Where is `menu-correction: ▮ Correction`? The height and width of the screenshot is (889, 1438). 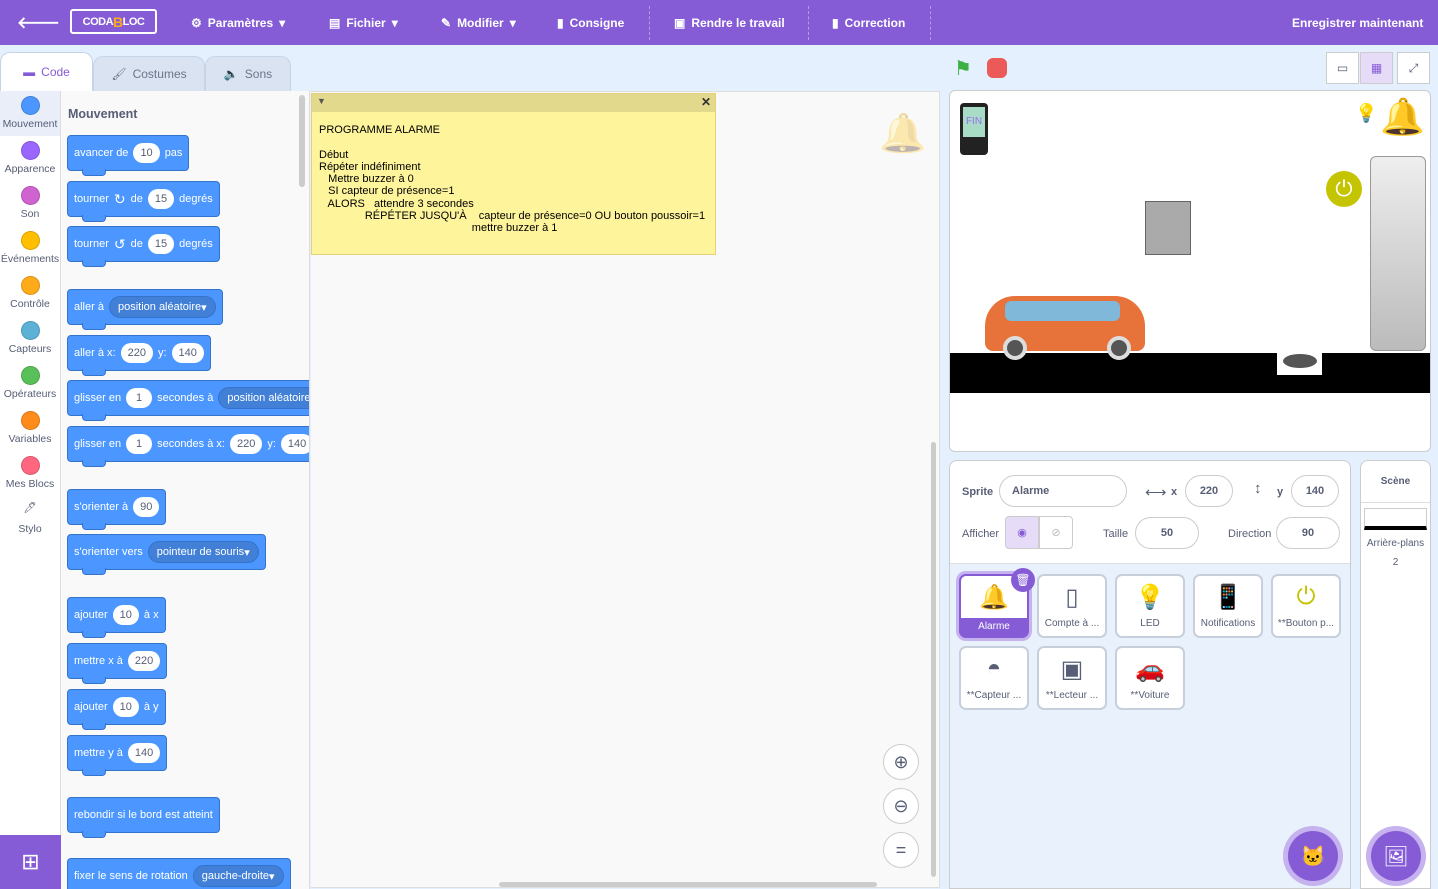 menu-correction: ▮ Correction is located at coordinates (868, 22).